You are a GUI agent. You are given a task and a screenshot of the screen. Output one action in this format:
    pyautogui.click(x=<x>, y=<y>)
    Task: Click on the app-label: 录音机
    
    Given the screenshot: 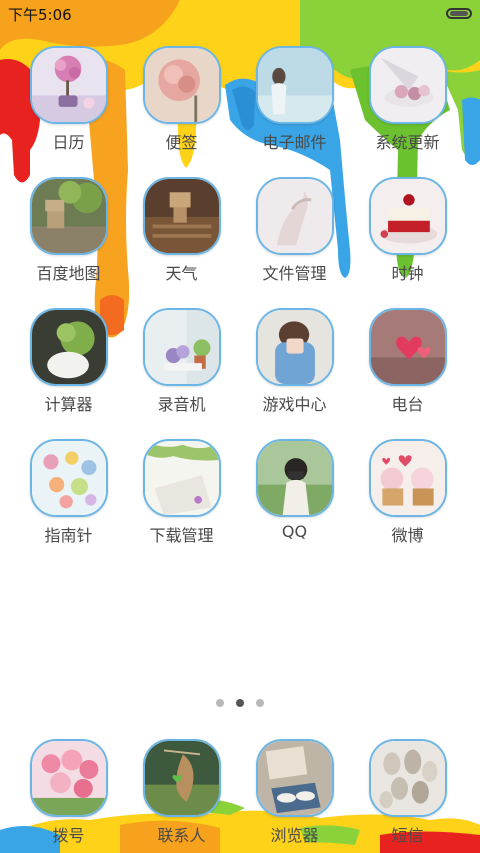 What is the action you would take?
    pyautogui.click(x=181, y=404)
    